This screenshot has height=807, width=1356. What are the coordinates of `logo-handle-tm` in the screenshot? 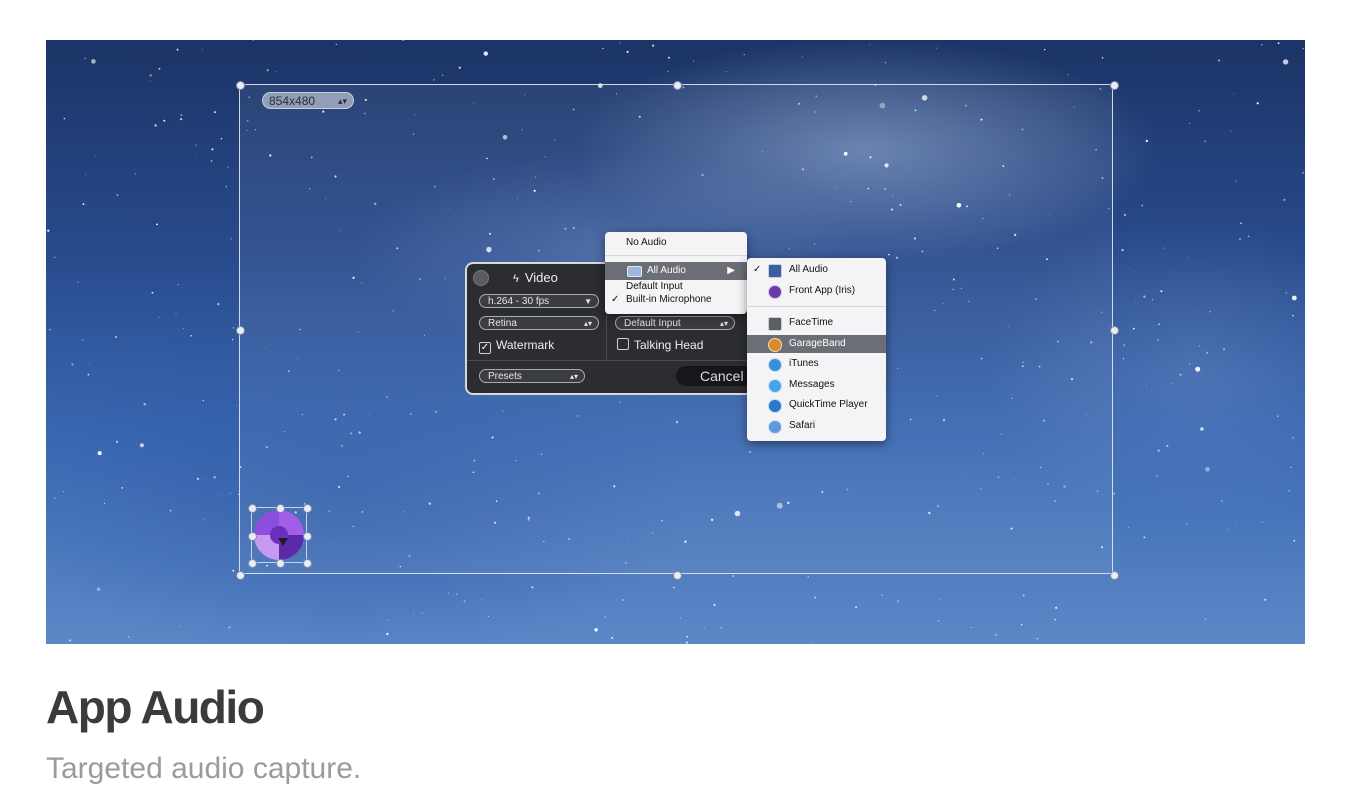 It's located at (280, 508).